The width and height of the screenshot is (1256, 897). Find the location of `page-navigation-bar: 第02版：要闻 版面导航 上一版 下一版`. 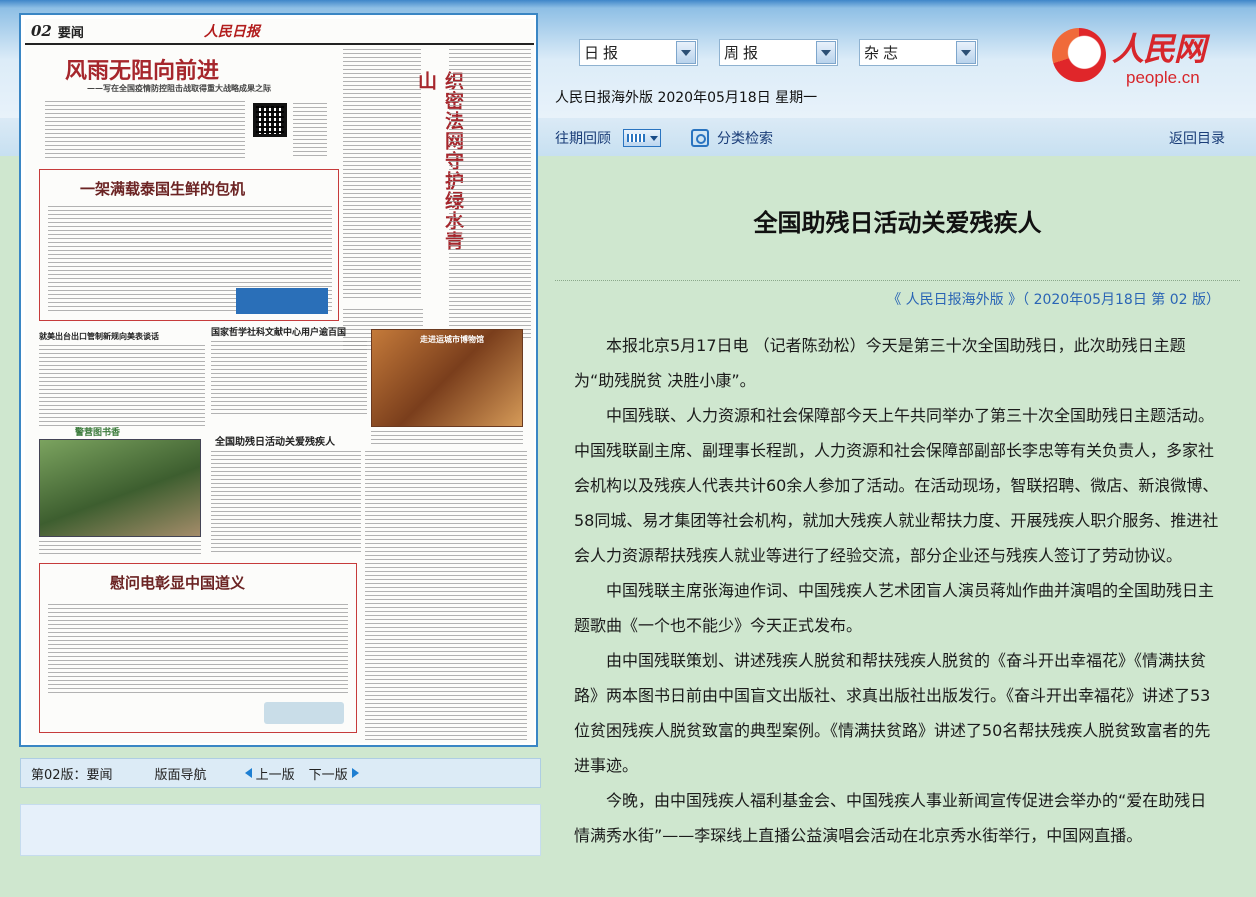

page-navigation-bar: 第02版：要闻 版面导航 上一版 下一版 is located at coordinates (280, 773).